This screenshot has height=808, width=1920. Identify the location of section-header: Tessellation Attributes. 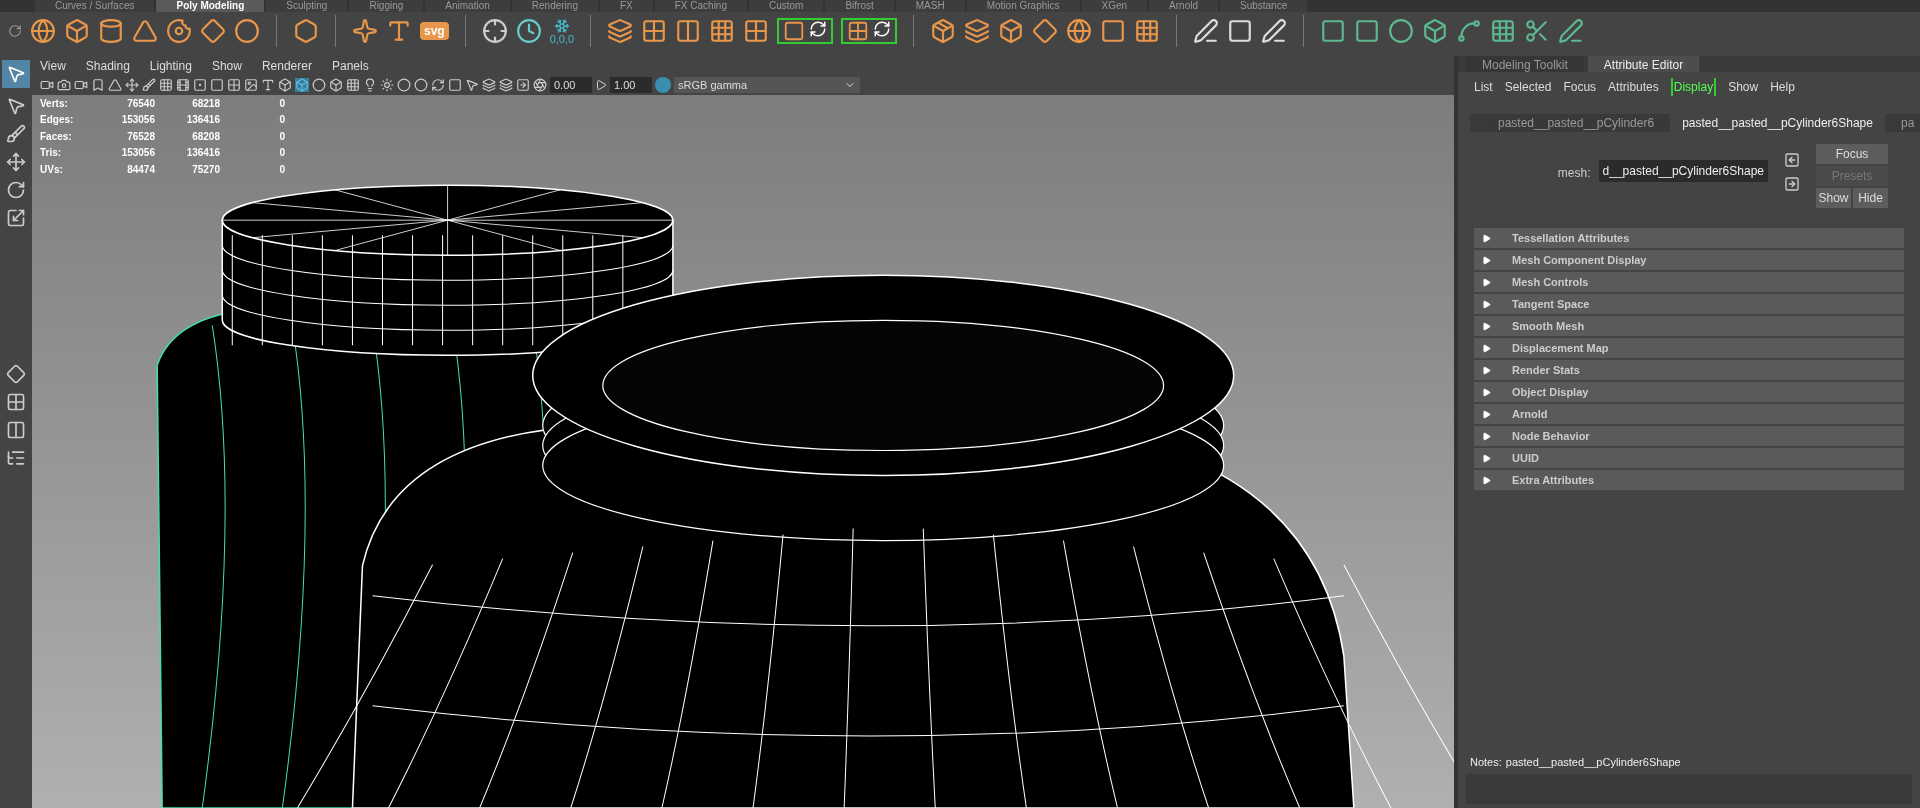
(1689, 238).